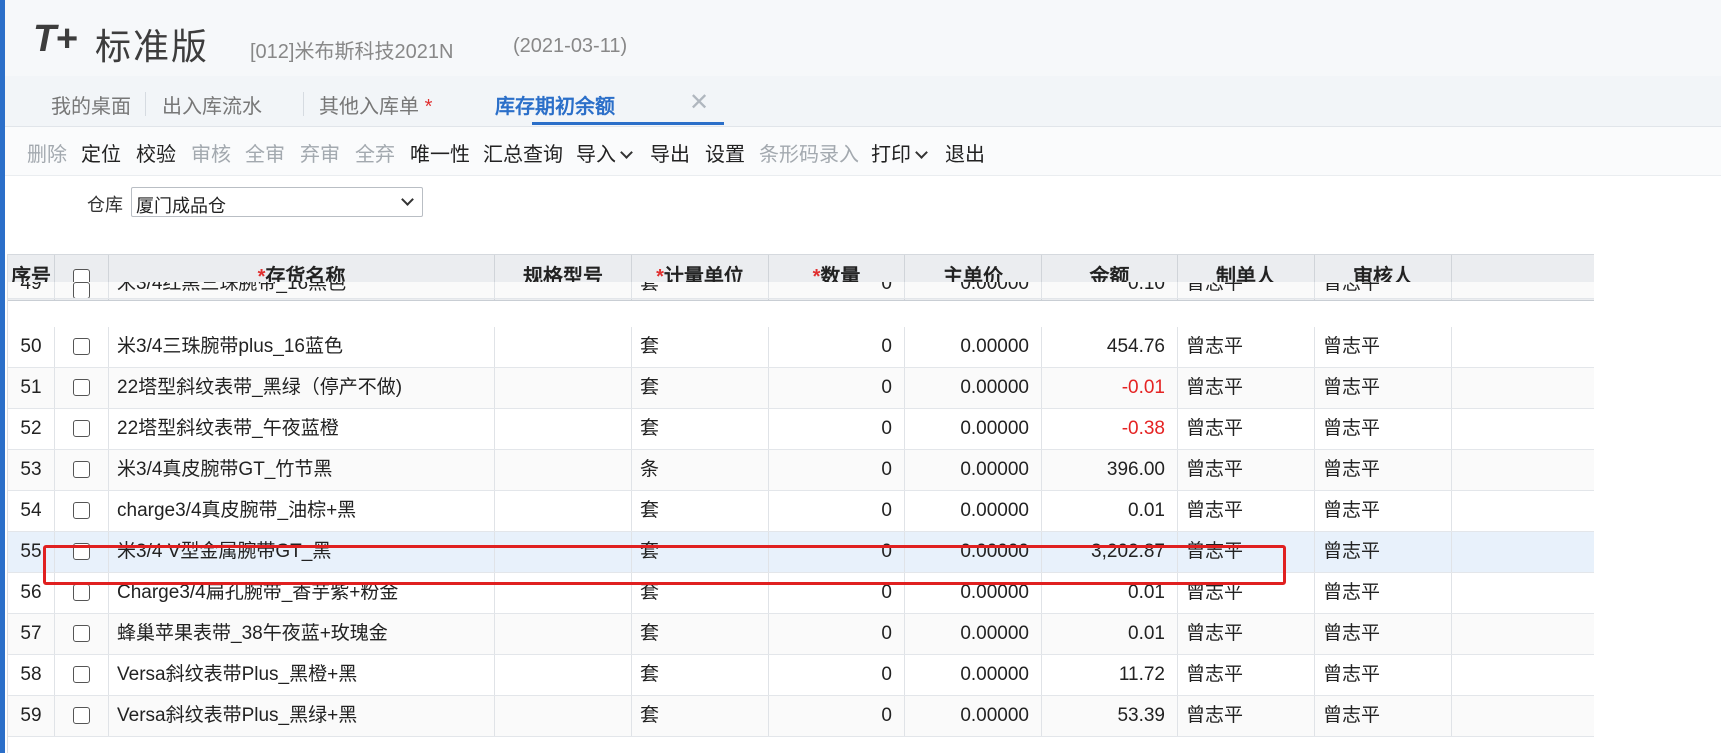 The height and width of the screenshot is (753, 1721). Describe the element at coordinates (809, 152) in the screenshot. I see `barcode-entry-button: 条形码录入` at that location.